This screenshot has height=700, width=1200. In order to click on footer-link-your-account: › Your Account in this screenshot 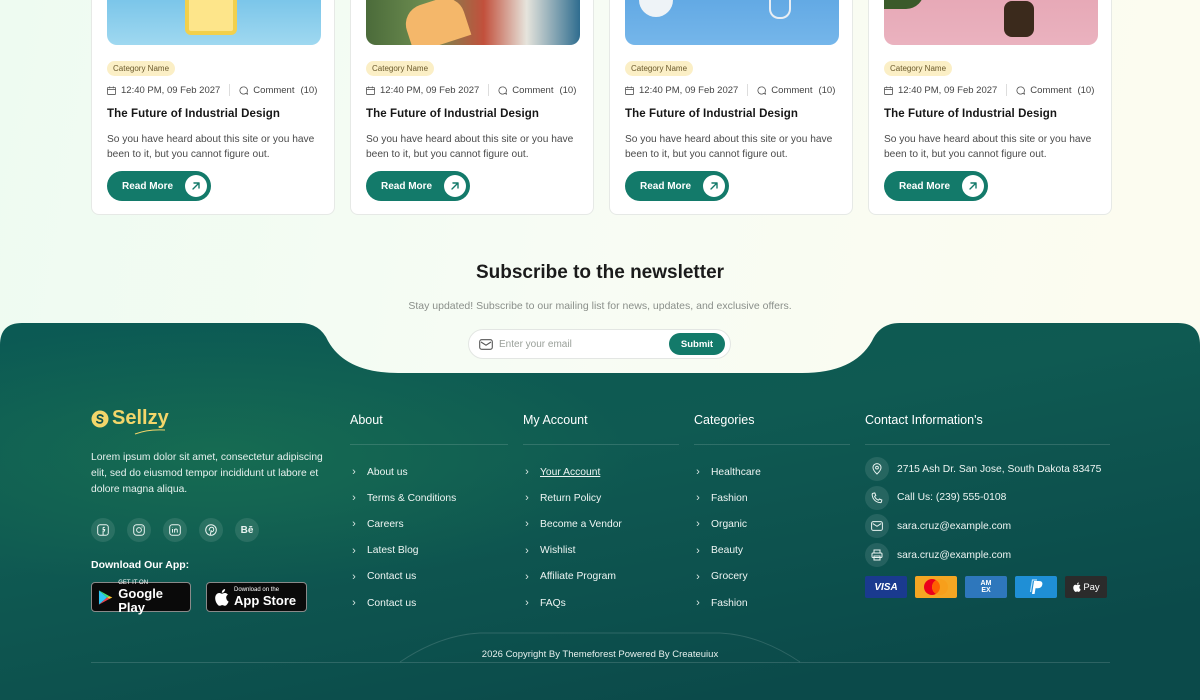, I will do `click(572, 472)`.